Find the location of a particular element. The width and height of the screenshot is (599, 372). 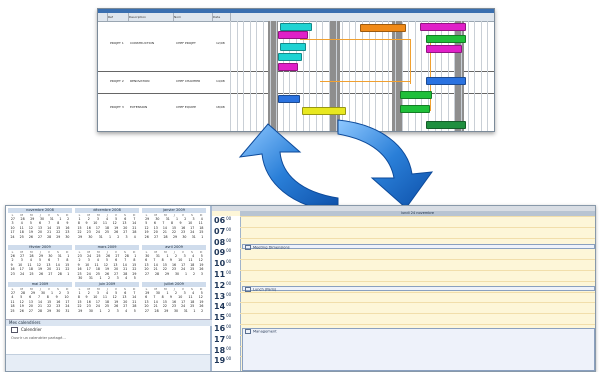

mini-month-title: juin 2009 is located at coordinates (107, 284).